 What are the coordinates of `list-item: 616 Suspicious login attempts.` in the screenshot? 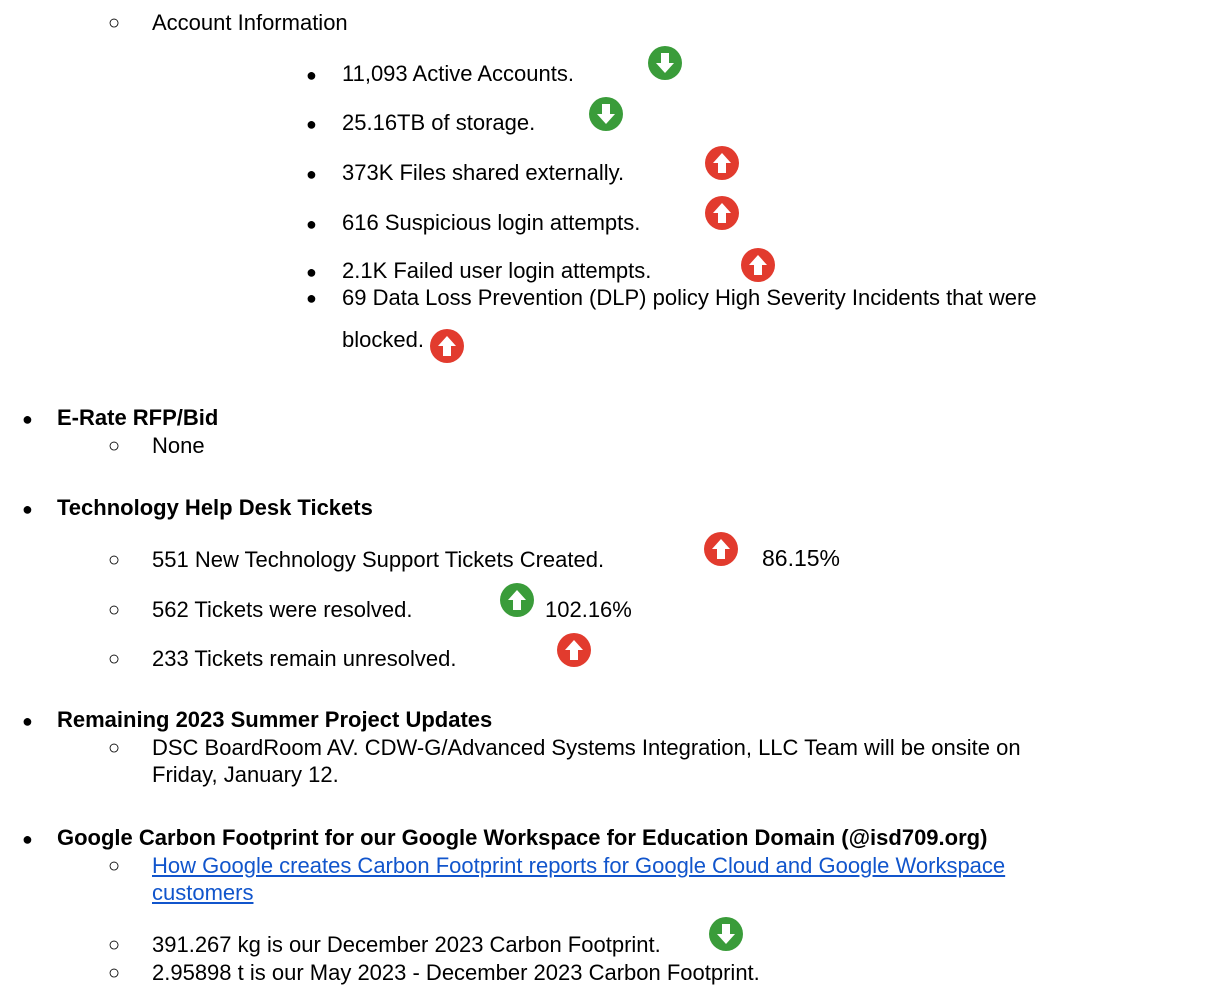 It's located at (491, 222).